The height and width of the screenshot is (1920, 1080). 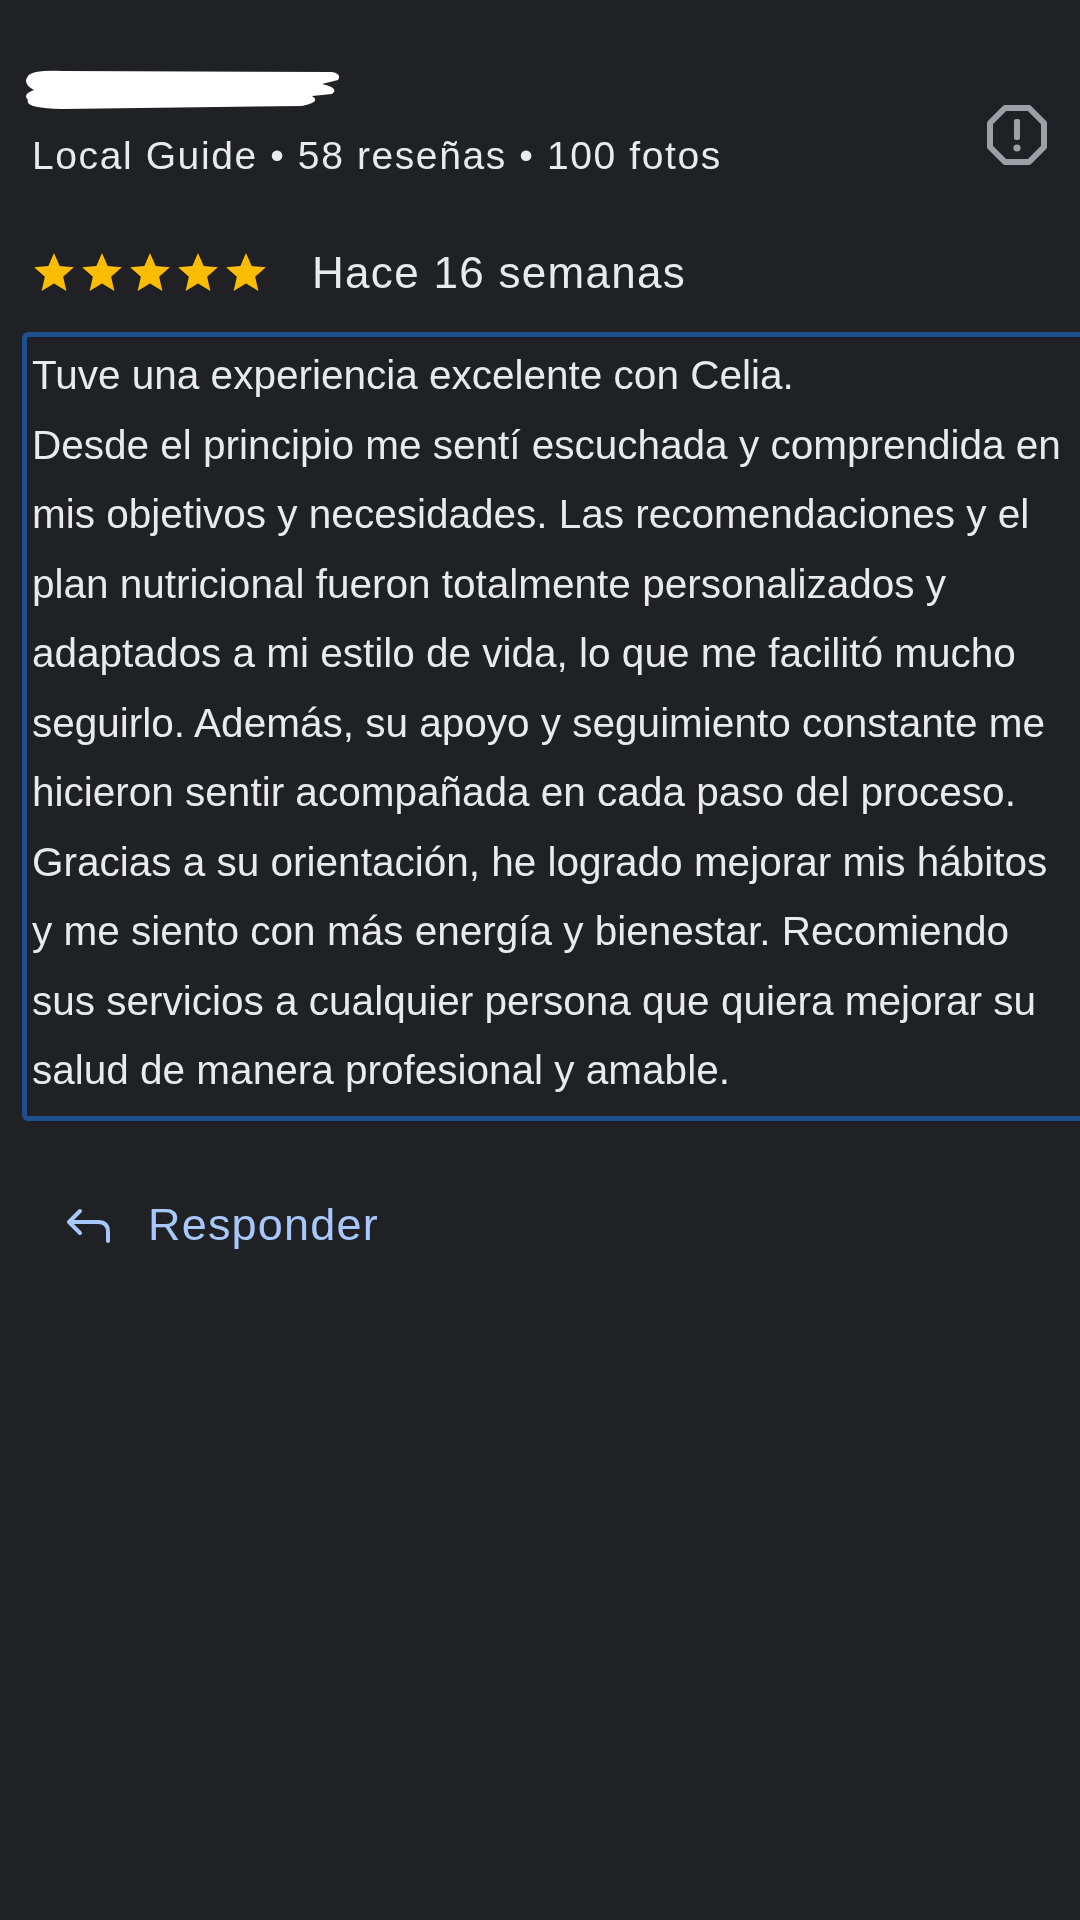 I want to click on reply-button: Responder, so click(x=221, y=1224).